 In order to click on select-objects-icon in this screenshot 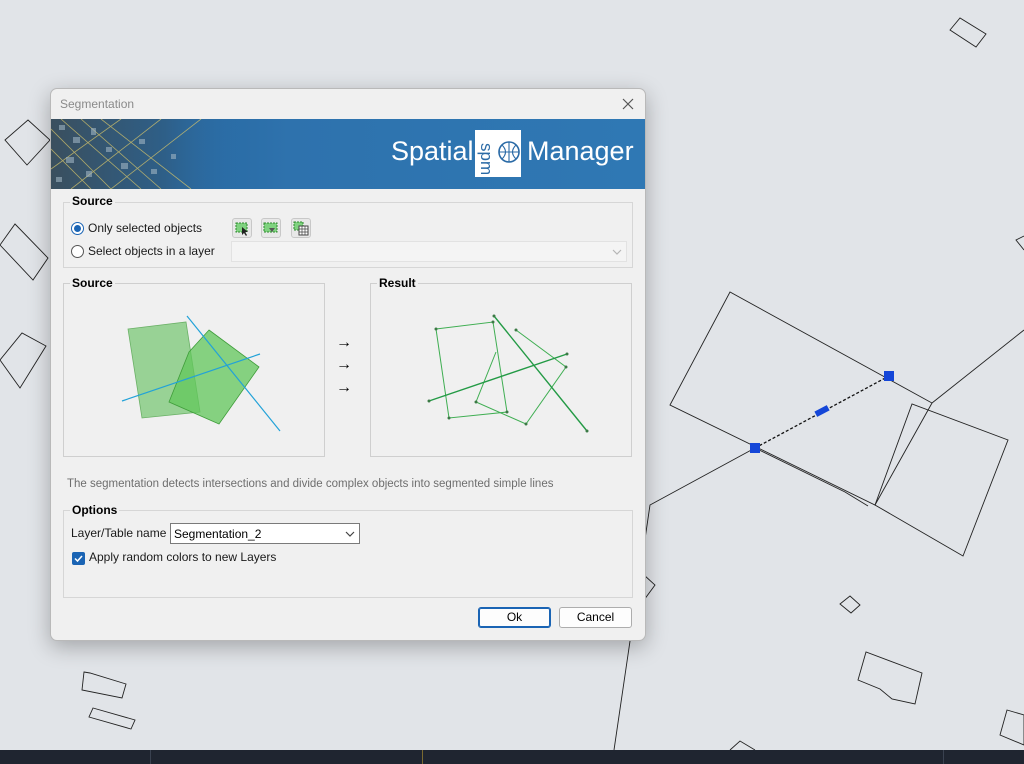, I will do `click(241, 229)`.